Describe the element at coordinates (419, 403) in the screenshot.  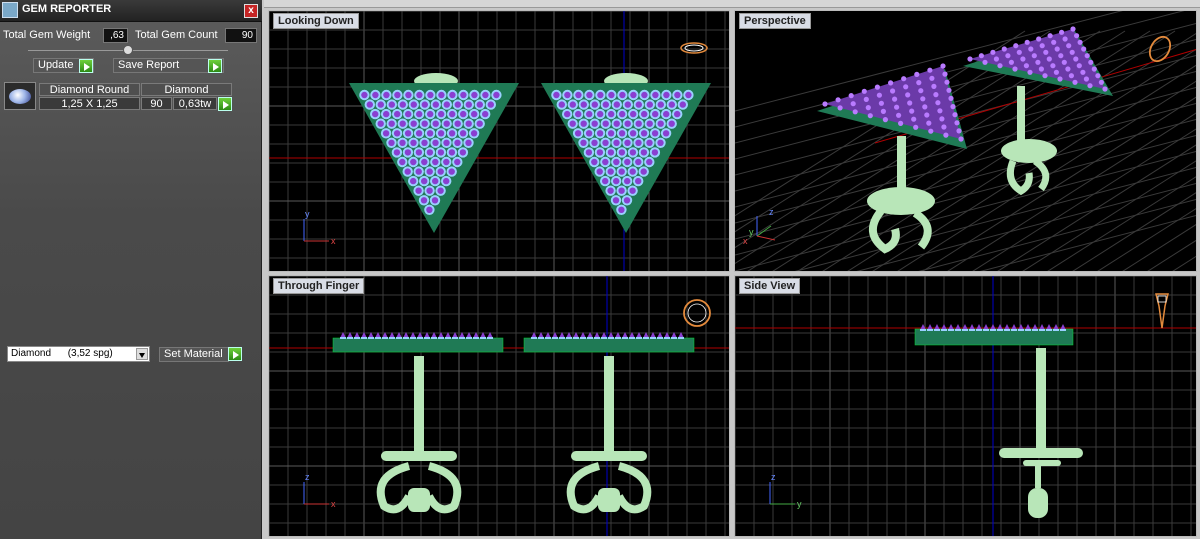
I see `earring-post` at that location.